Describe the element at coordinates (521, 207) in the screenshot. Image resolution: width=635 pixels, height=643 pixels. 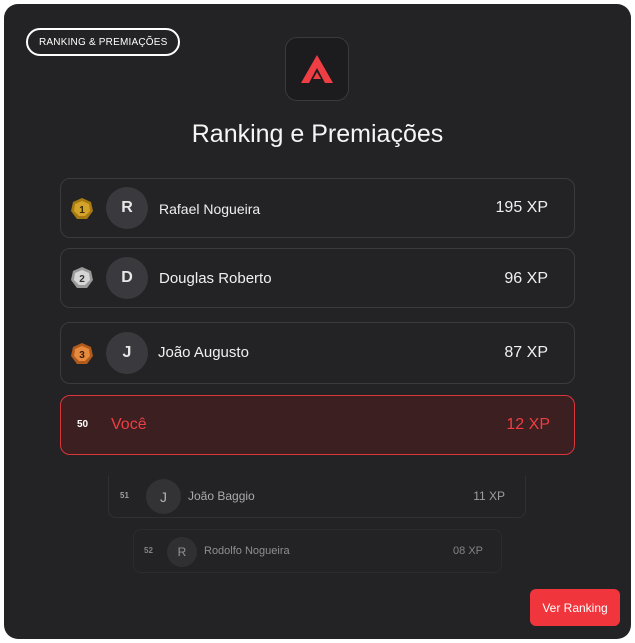
I see `player-xp: 195 XP` at that location.